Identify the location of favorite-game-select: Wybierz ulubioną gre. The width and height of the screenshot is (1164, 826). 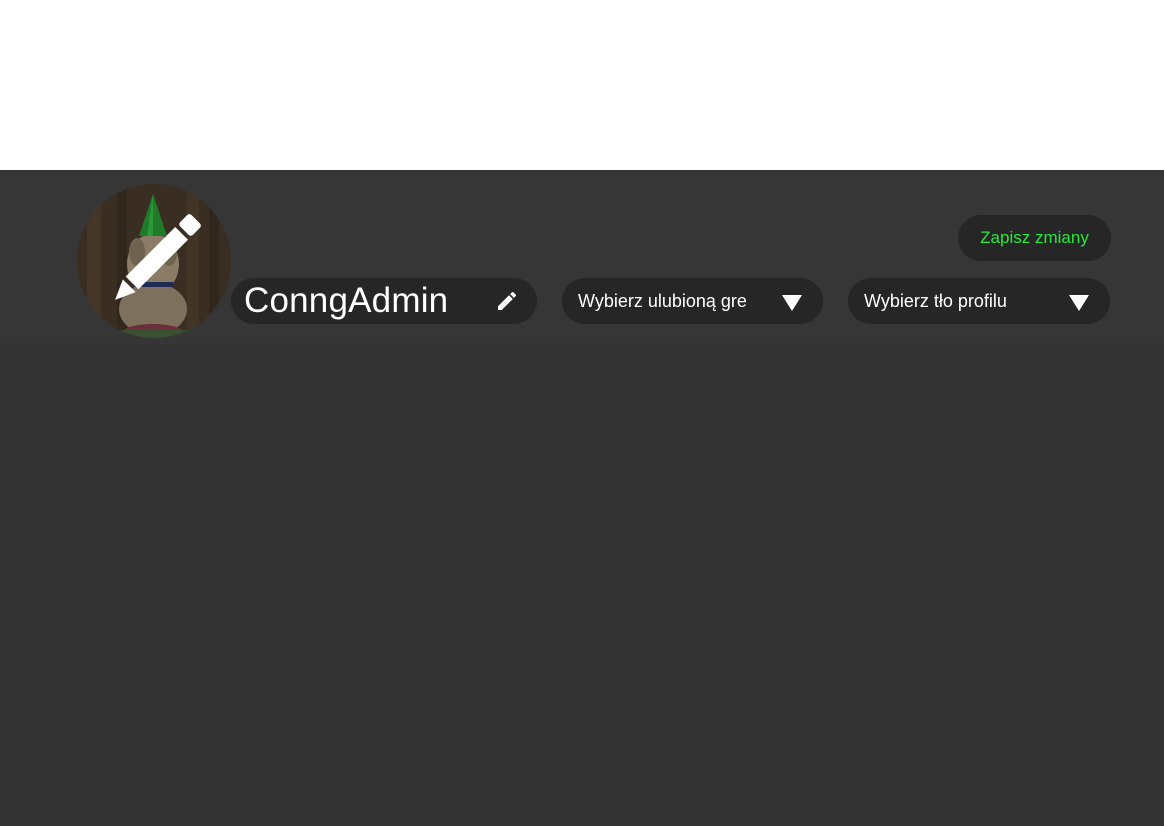
(692, 301).